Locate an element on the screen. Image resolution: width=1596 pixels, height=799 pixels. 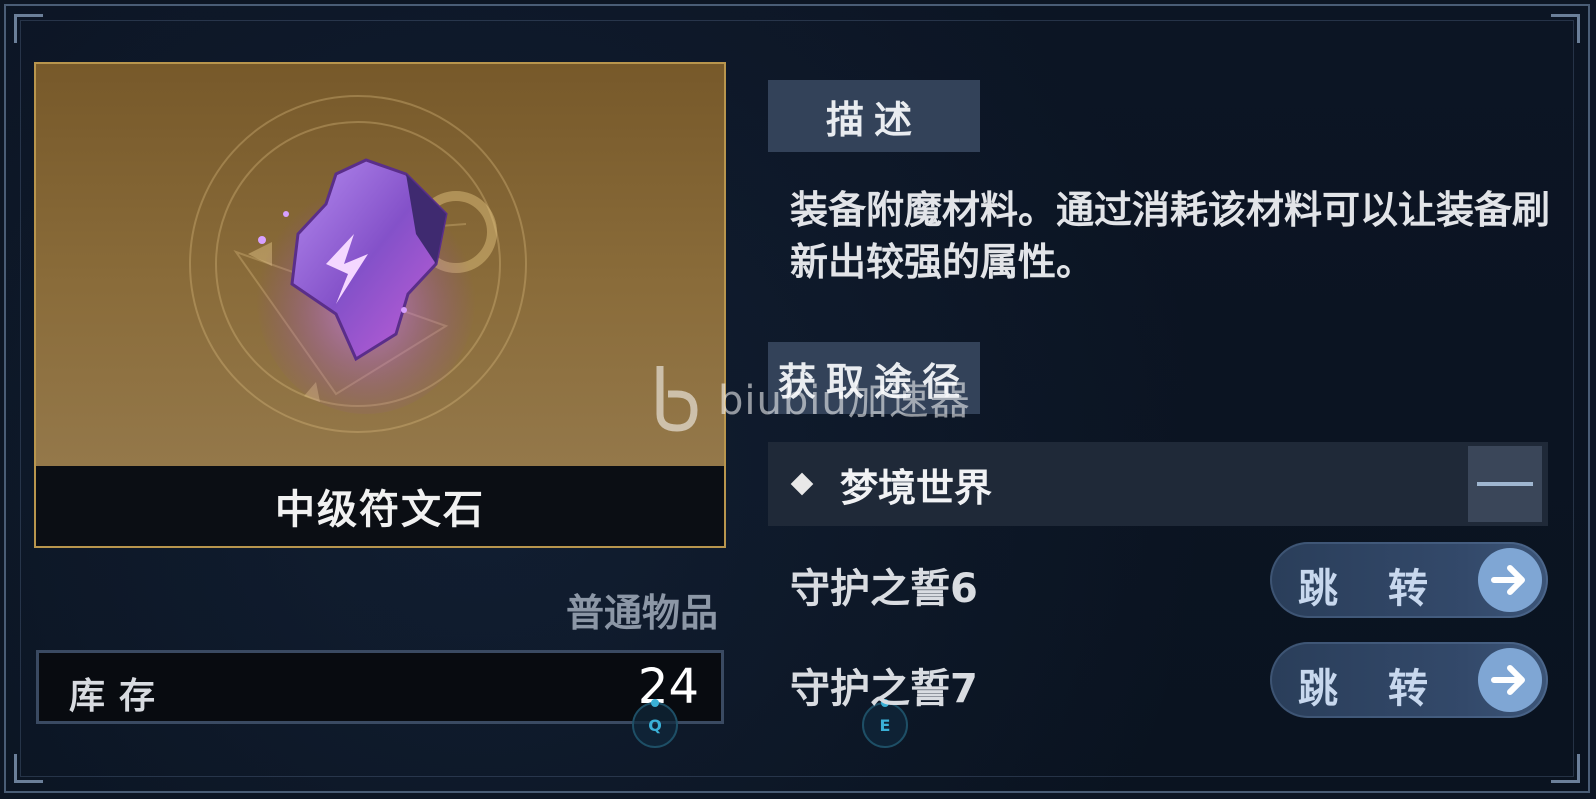
collapse-button is located at coordinates (1505, 484).